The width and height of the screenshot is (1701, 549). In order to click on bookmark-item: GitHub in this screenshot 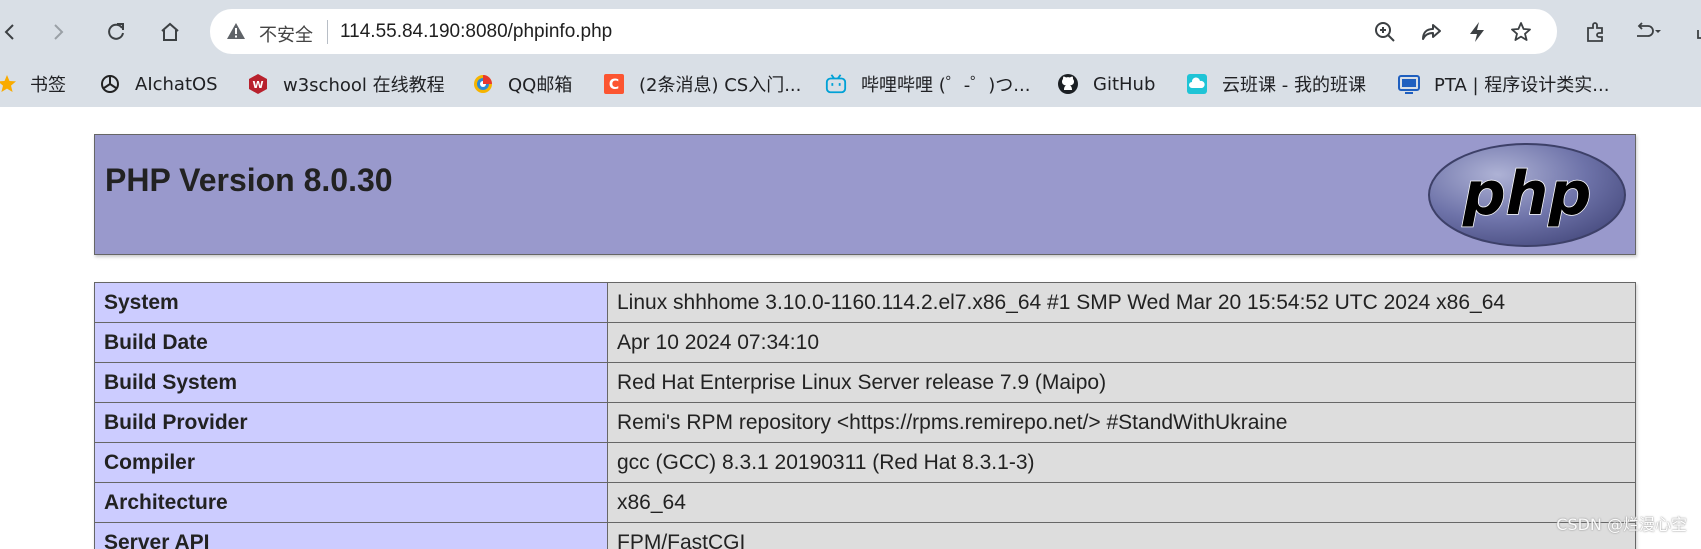, I will do `click(1106, 84)`.